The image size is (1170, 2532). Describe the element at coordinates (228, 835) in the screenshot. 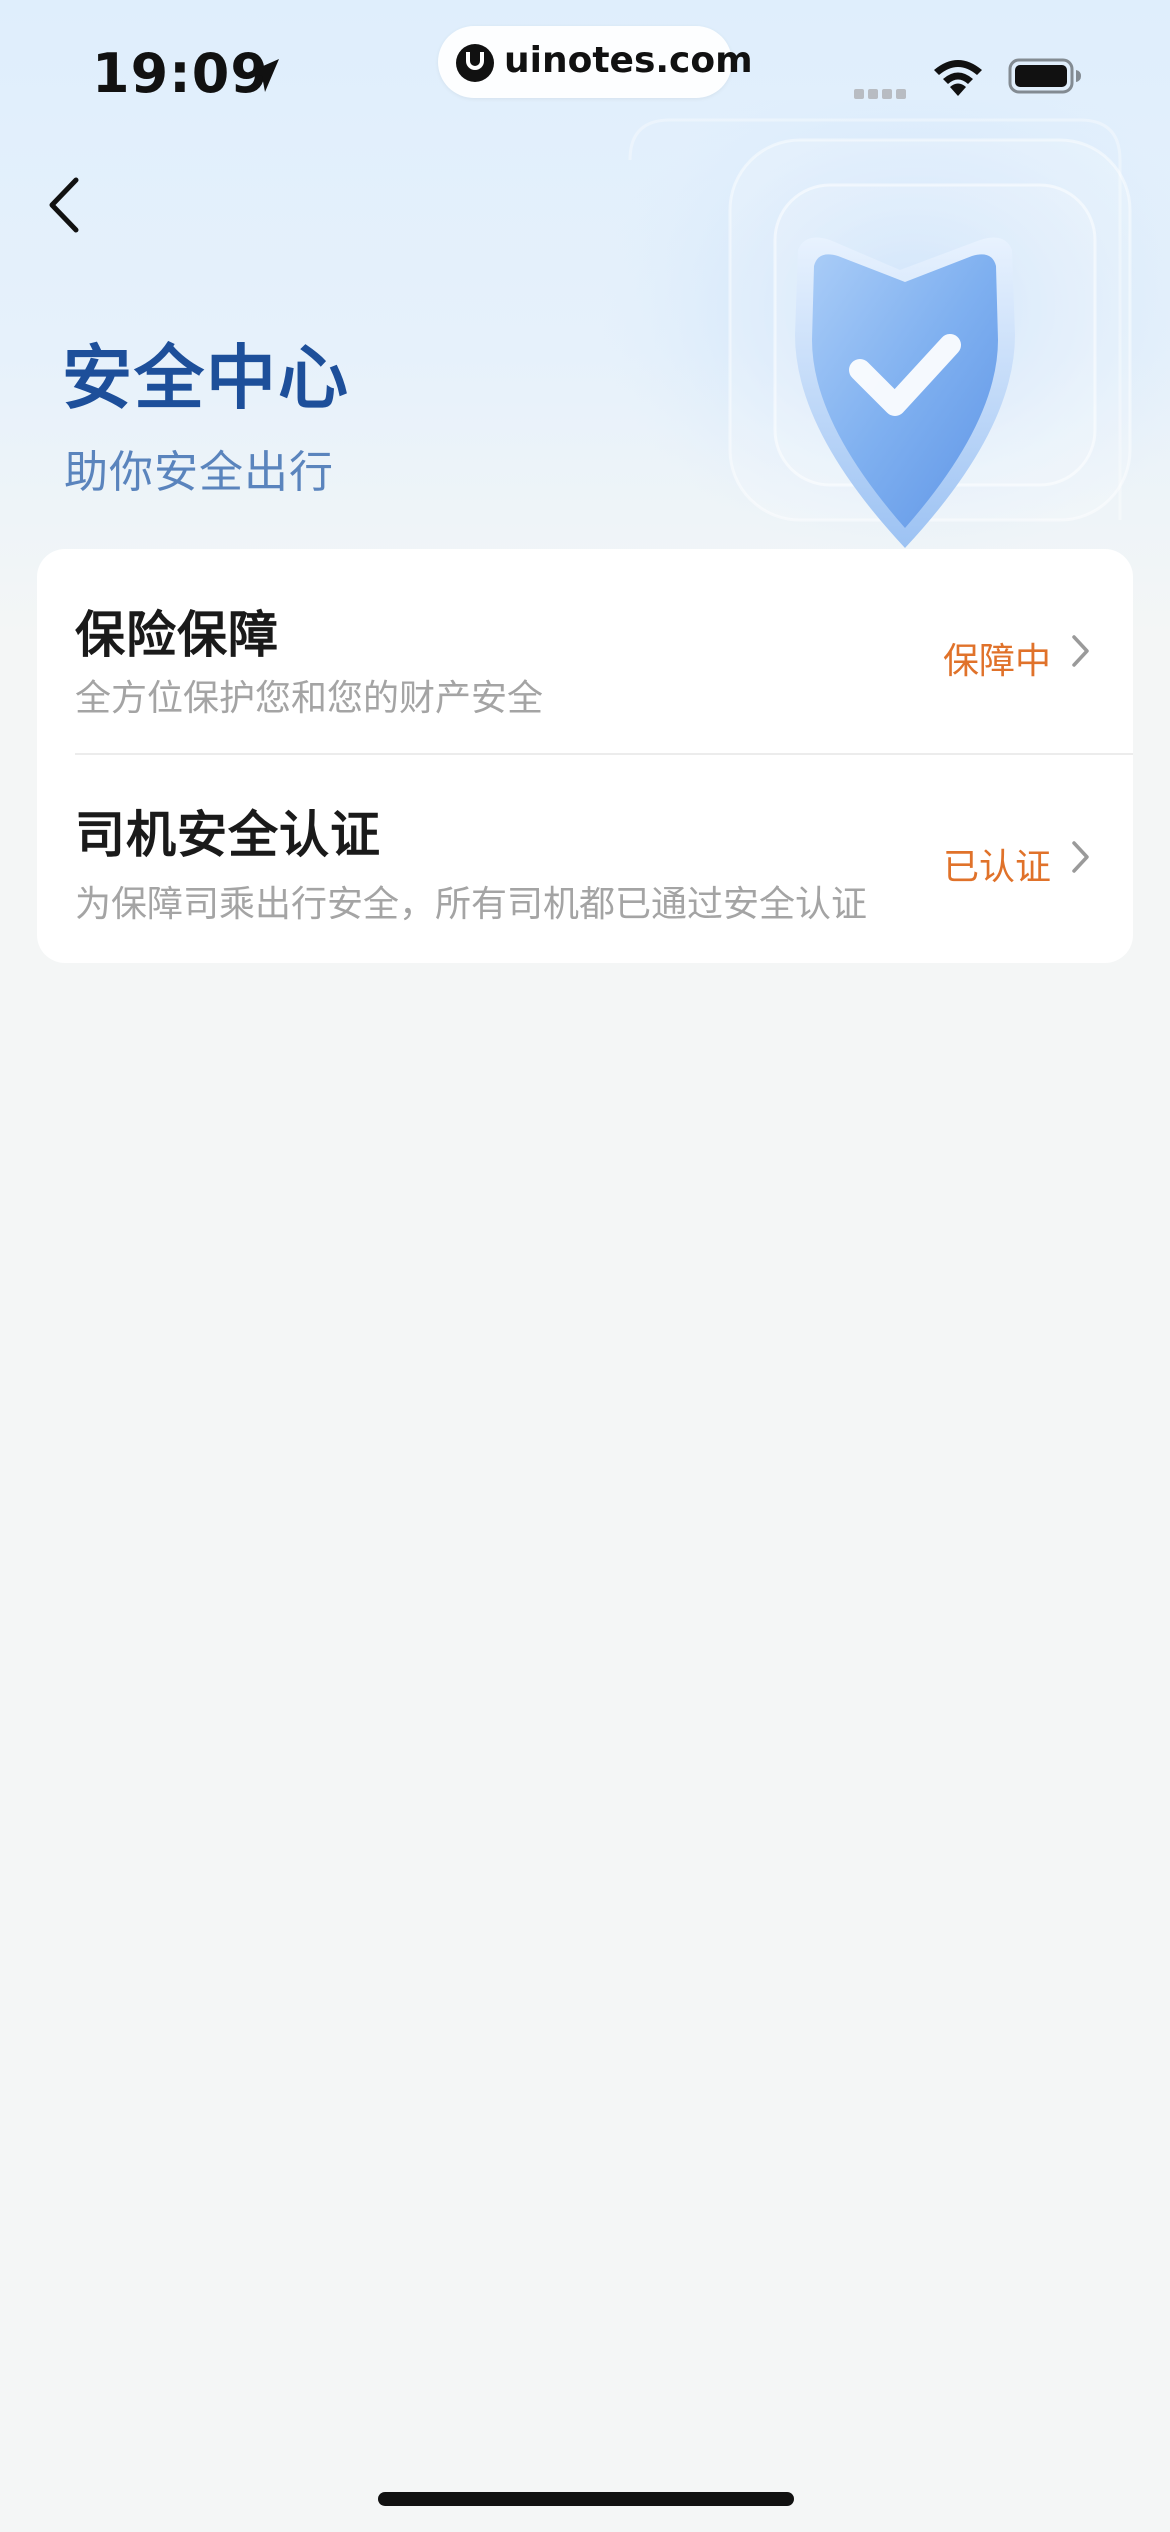

I see `item-title: 司机安全认证` at that location.